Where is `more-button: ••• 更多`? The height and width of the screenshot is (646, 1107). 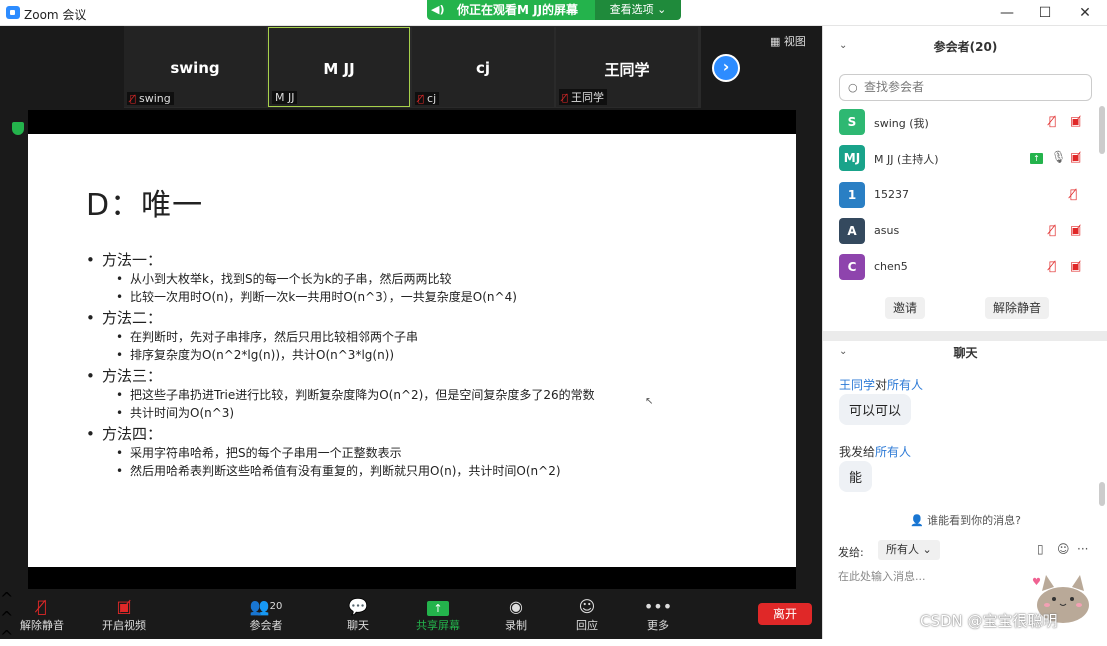
more-button: ••• 更多 is located at coordinates (658, 614).